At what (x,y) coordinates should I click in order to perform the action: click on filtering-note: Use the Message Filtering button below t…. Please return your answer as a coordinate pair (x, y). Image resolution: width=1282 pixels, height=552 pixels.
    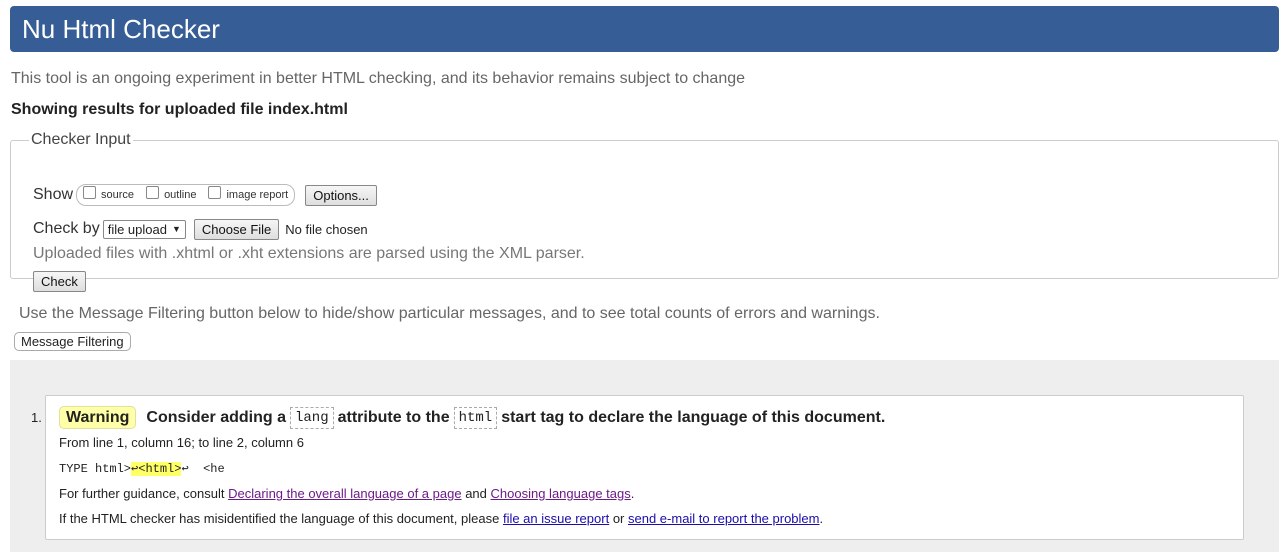
    Looking at the image, I should click on (449, 313).